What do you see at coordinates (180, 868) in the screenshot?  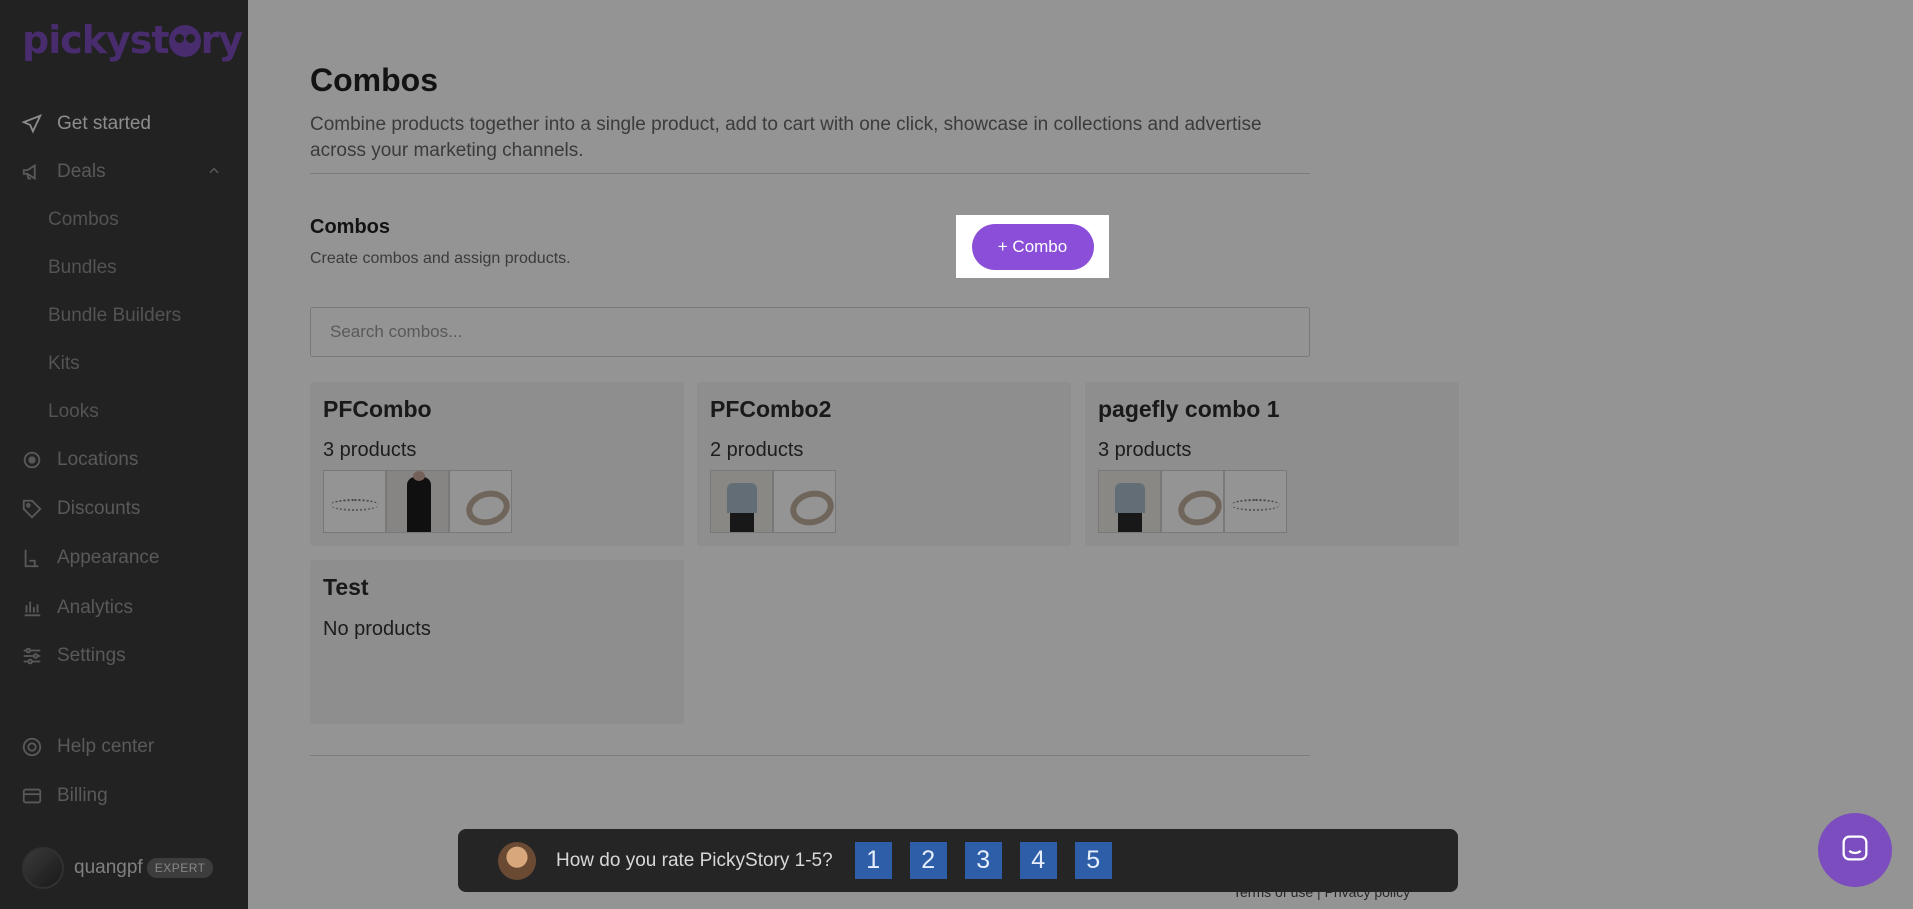 I see `expert-badge: EXPERT` at bounding box center [180, 868].